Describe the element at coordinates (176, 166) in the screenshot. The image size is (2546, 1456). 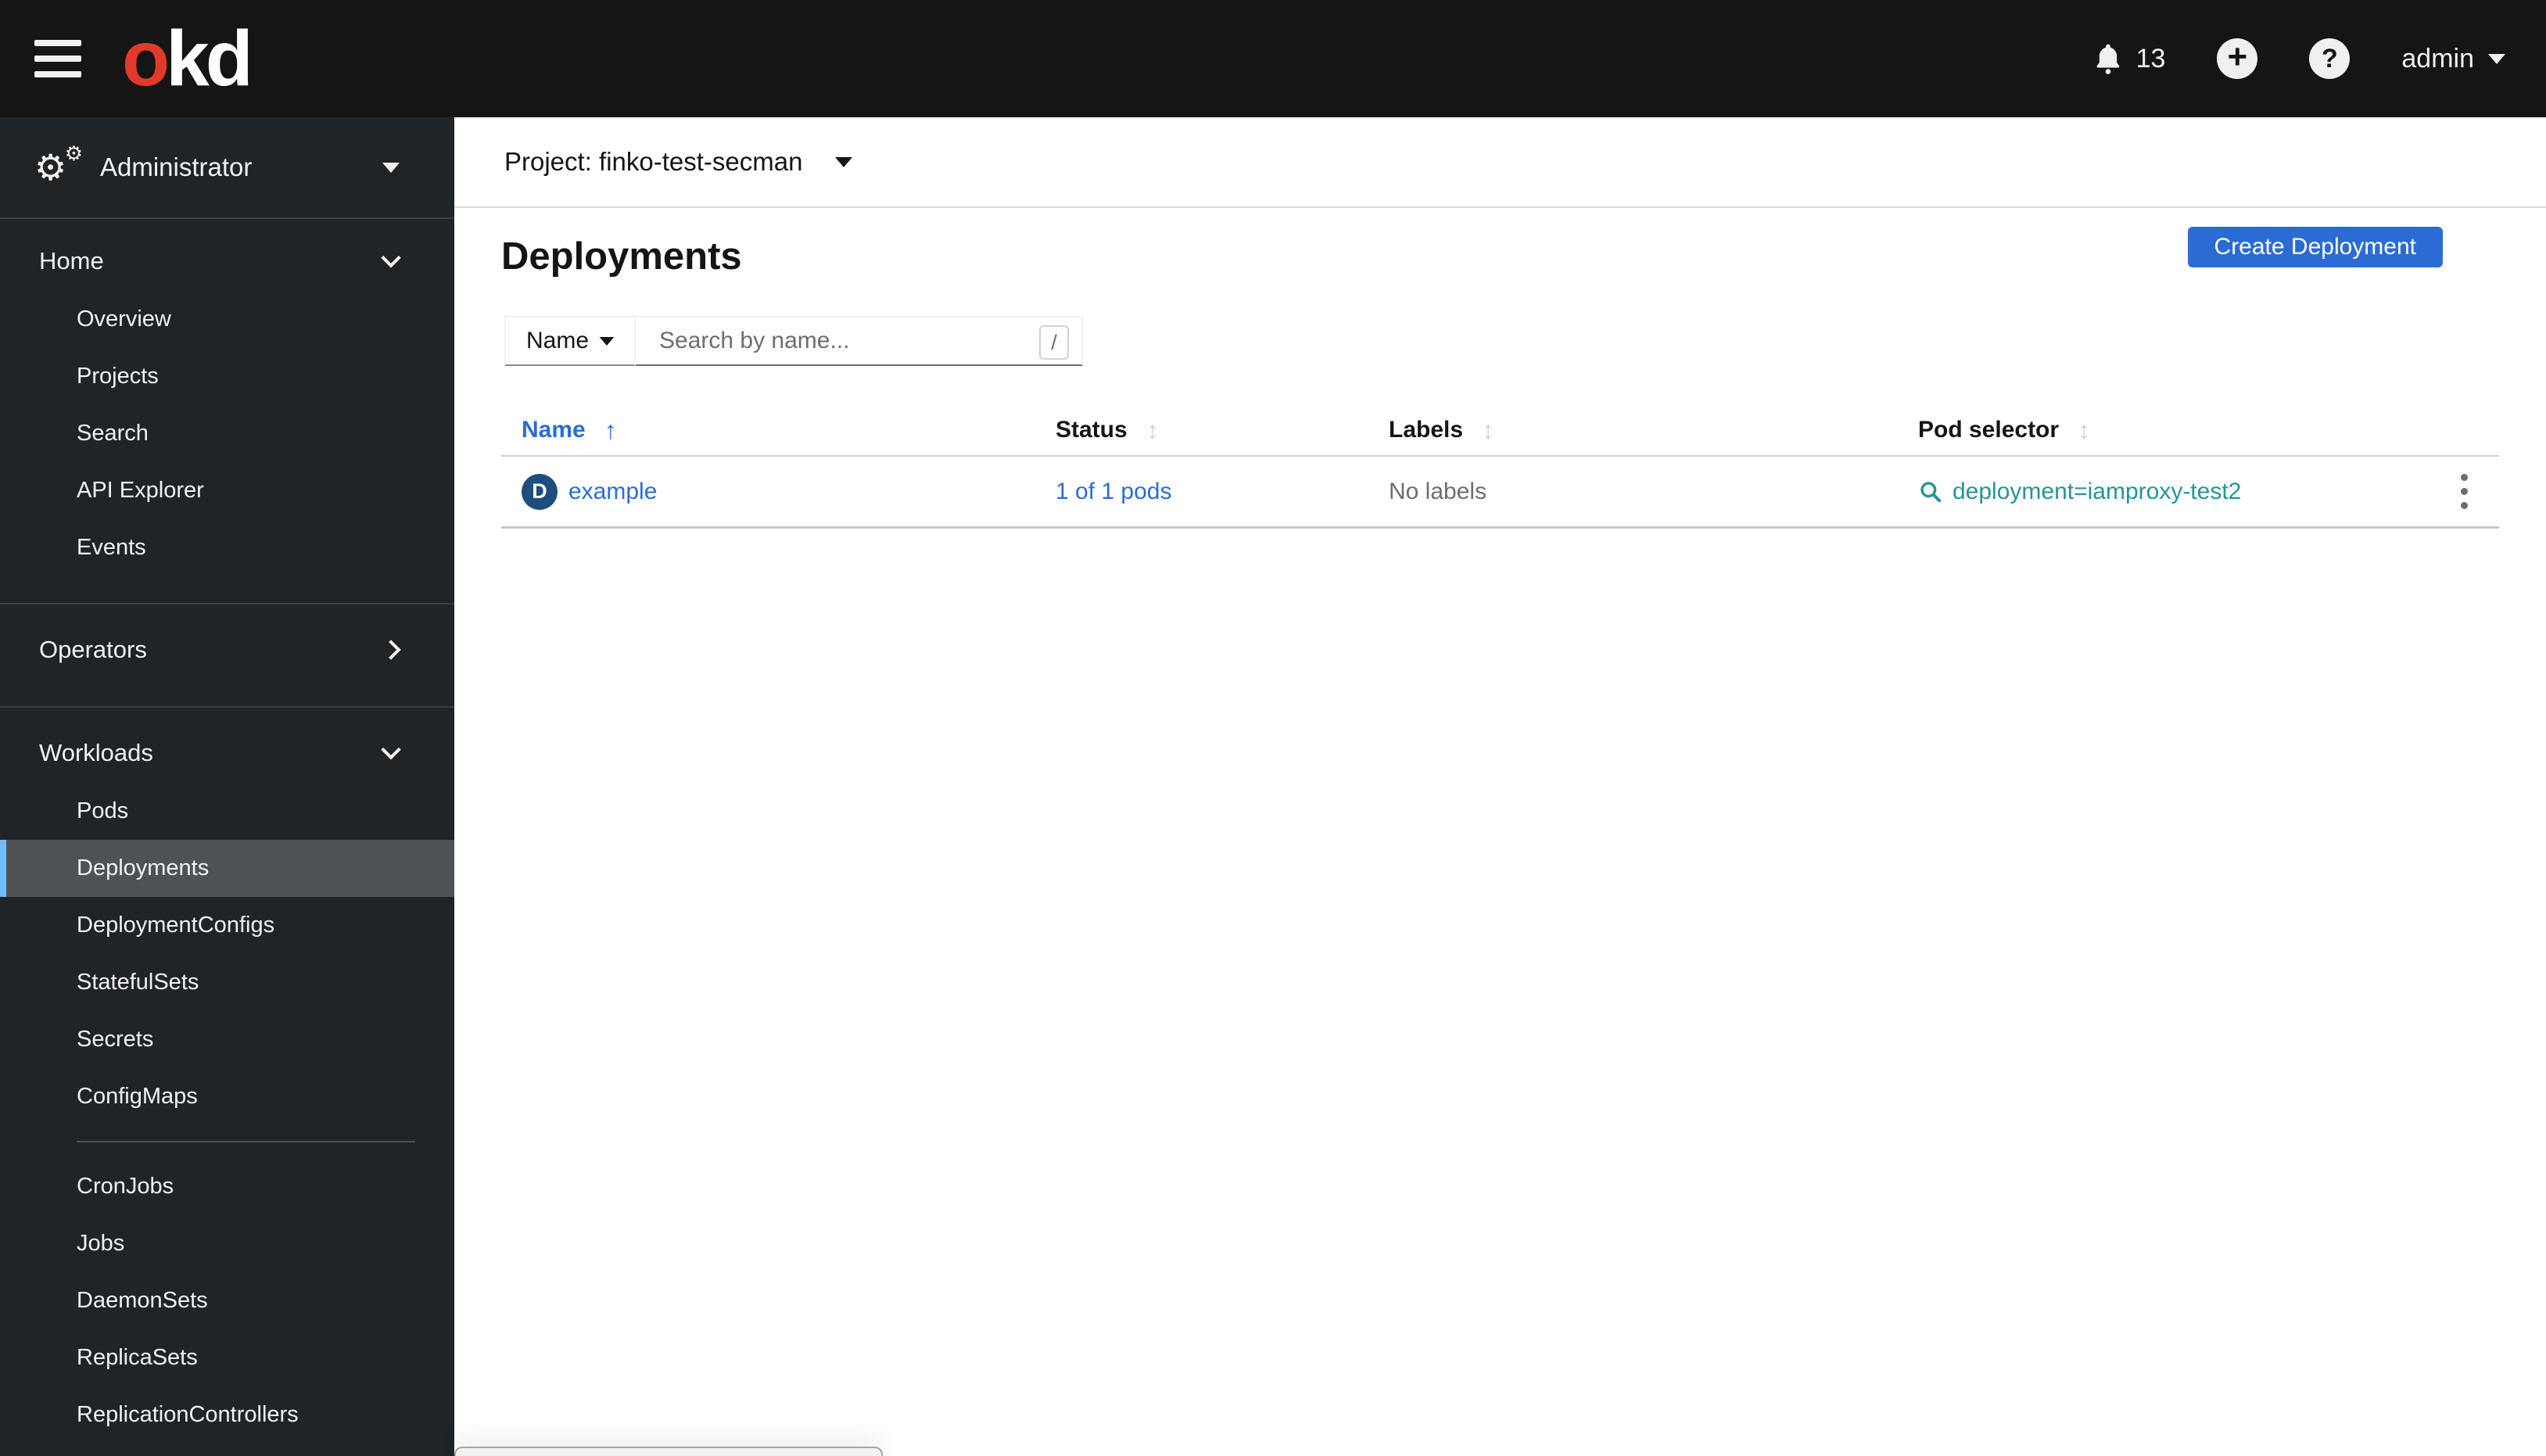
I see `perspective-label: Administrator` at that location.